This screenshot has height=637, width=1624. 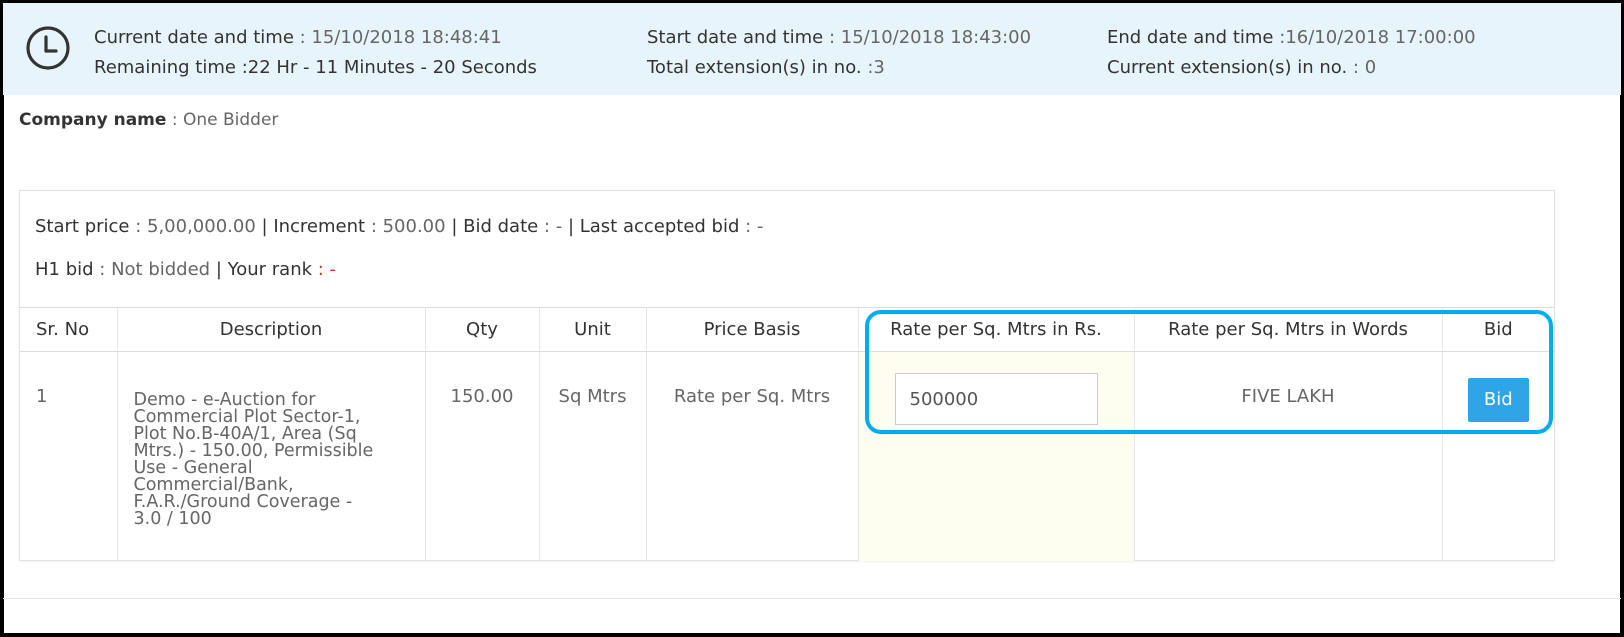 What do you see at coordinates (397, 37) in the screenshot?
I see `current-time-value: : 15/10/2018 18:48:41` at bounding box center [397, 37].